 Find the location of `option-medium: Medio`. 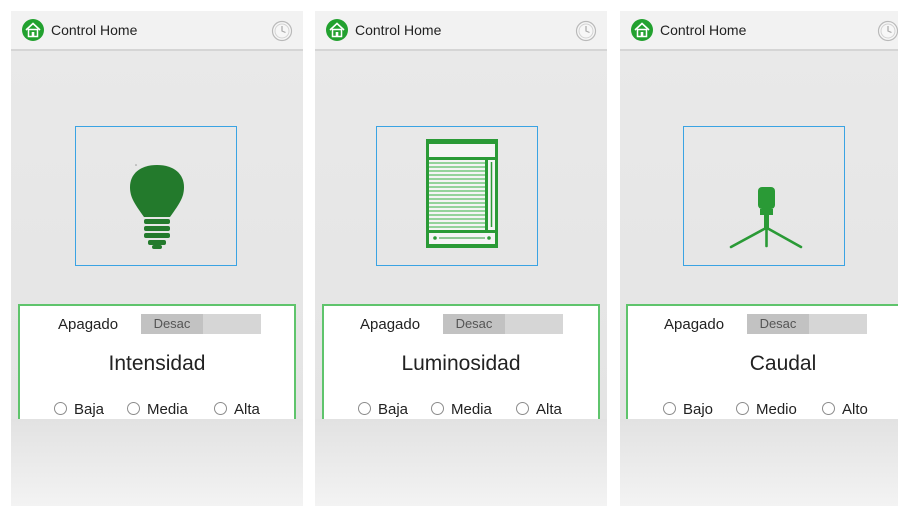

option-medium: Medio is located at coordinates (766, 409).